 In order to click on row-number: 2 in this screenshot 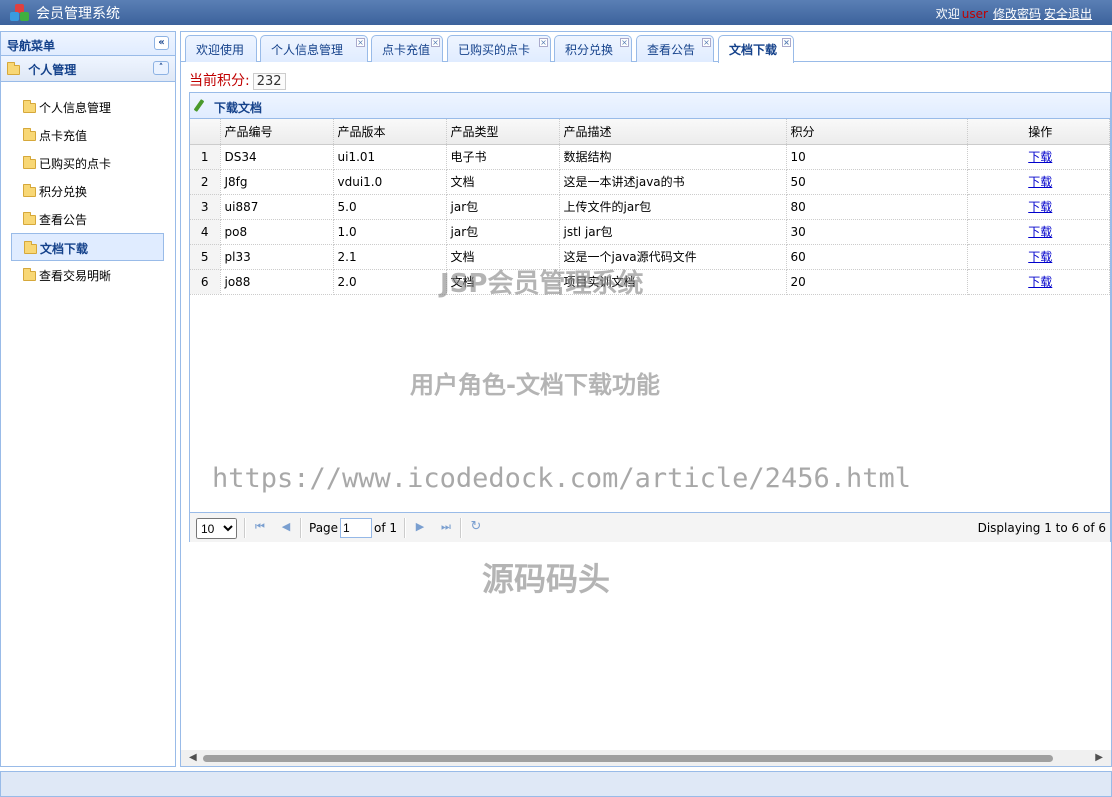, I will do `click(205, 182)`.